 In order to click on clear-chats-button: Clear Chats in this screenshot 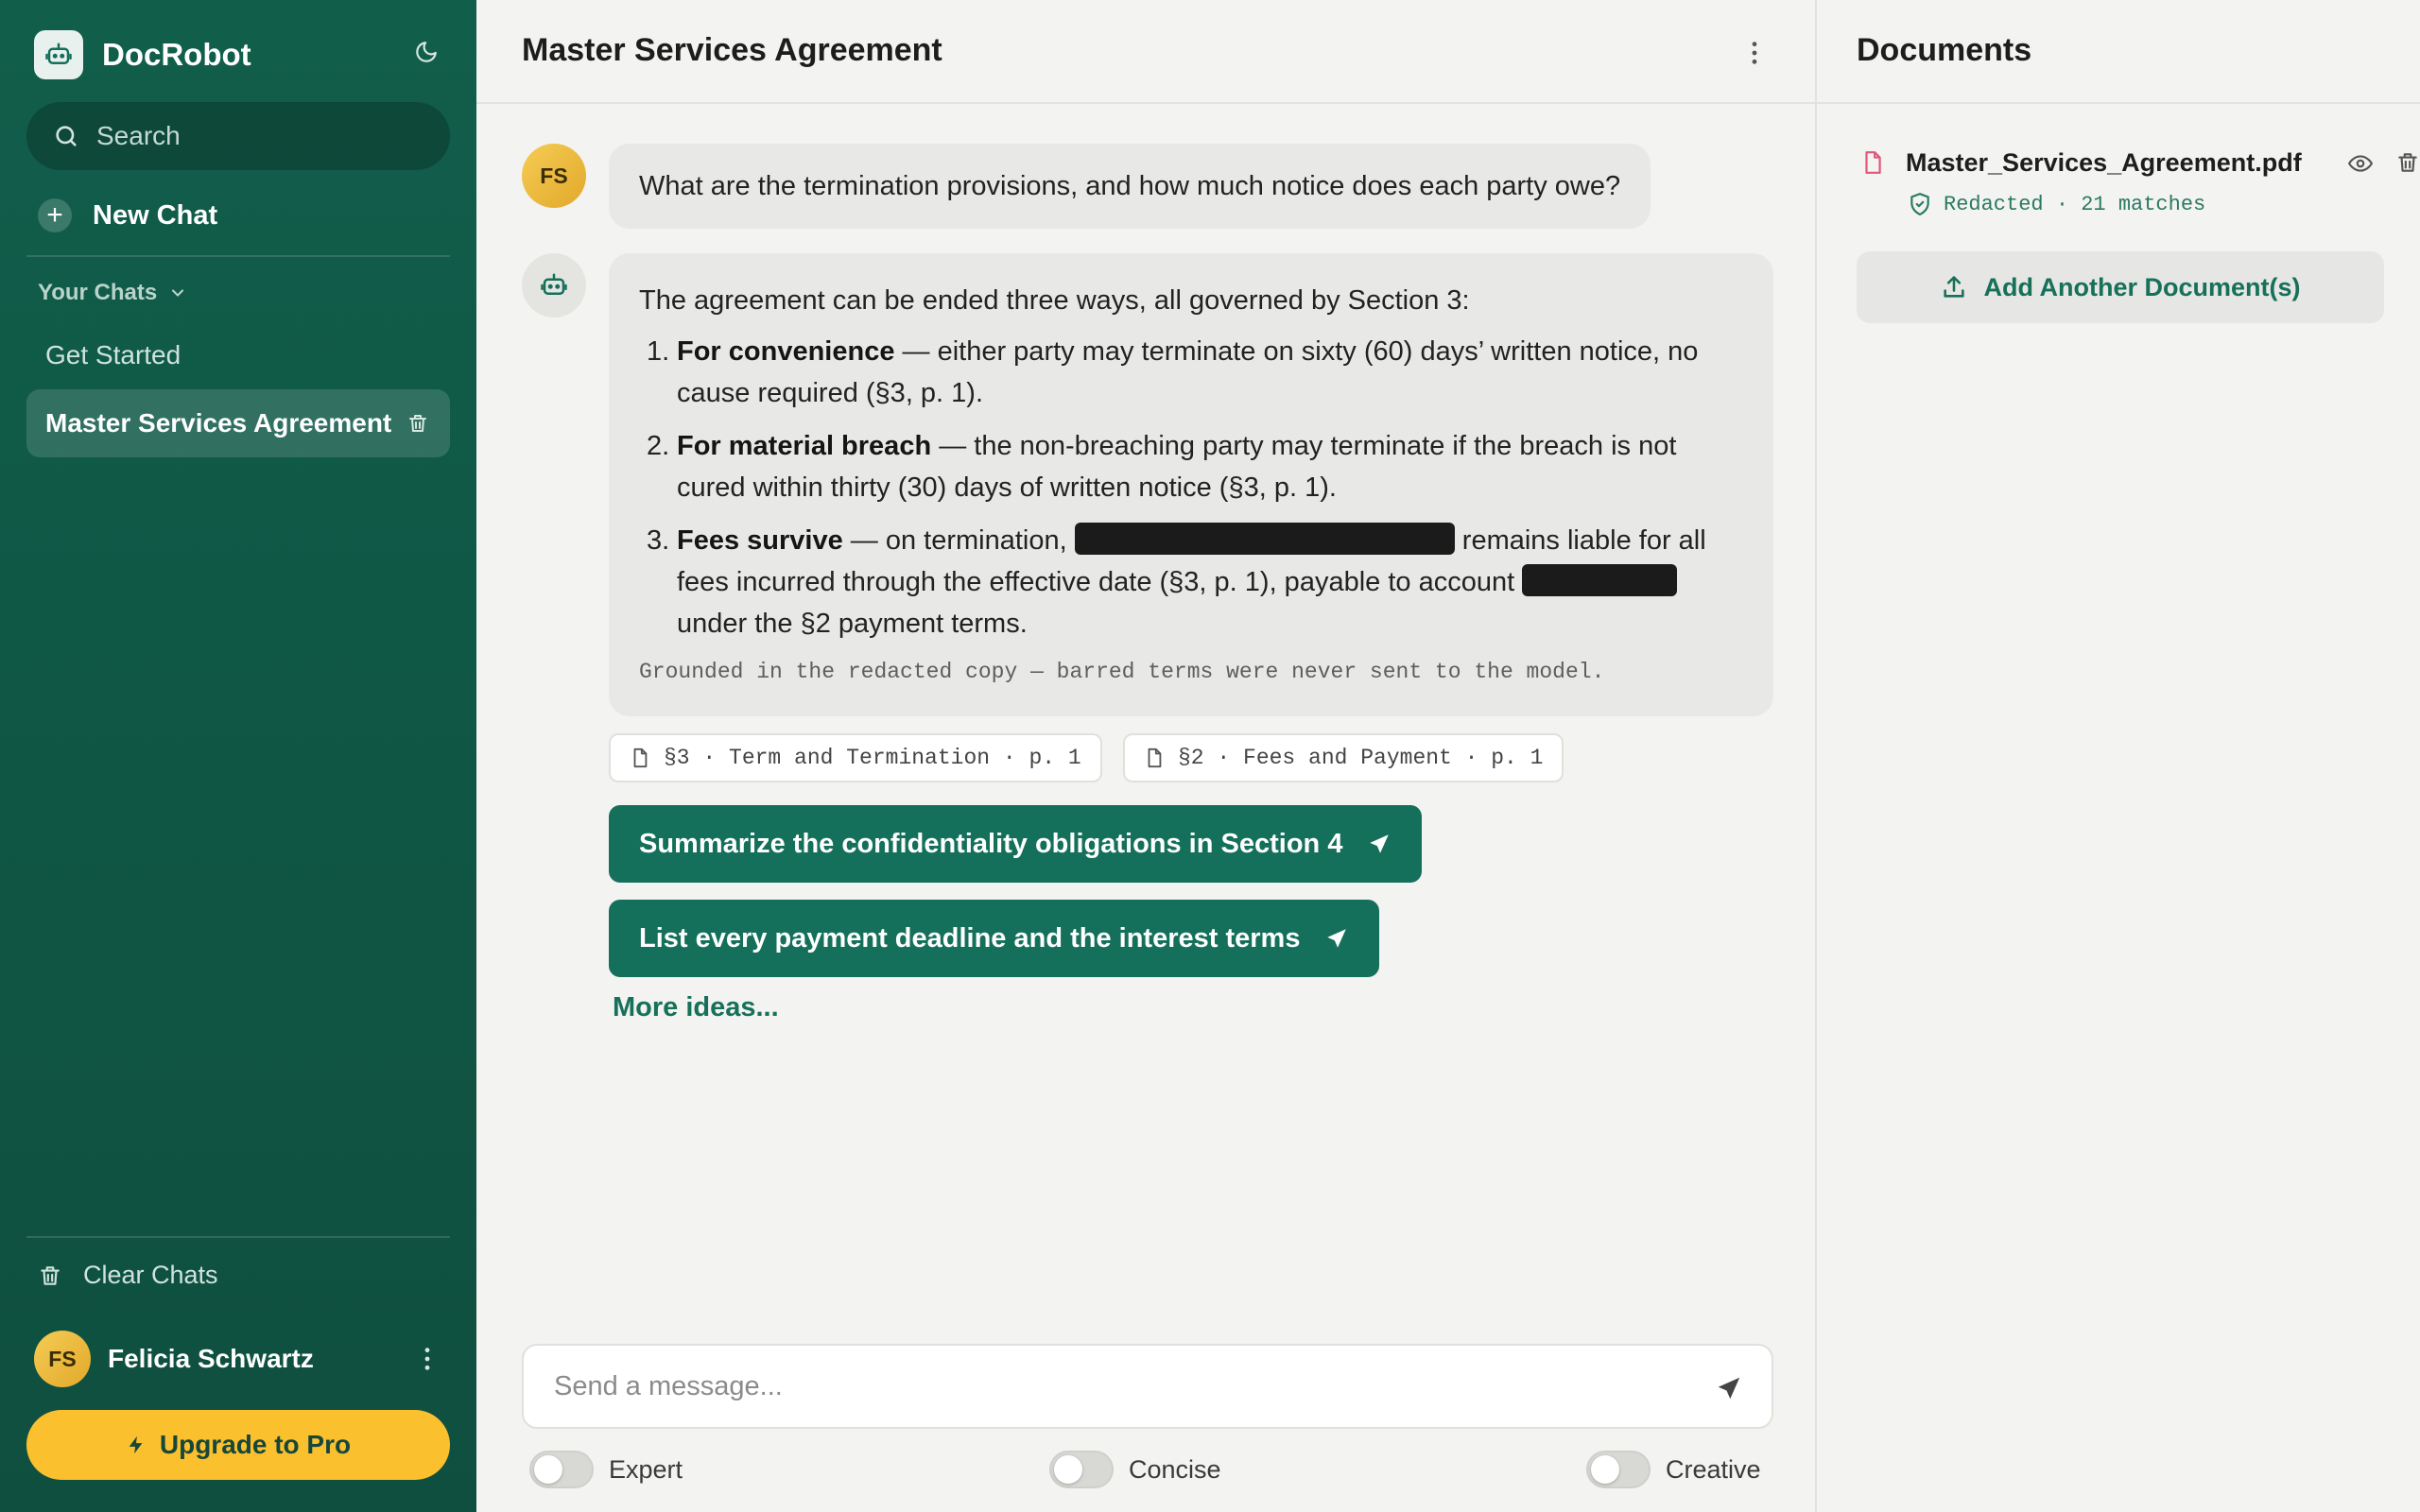, I will do `click(128, 1275)`.